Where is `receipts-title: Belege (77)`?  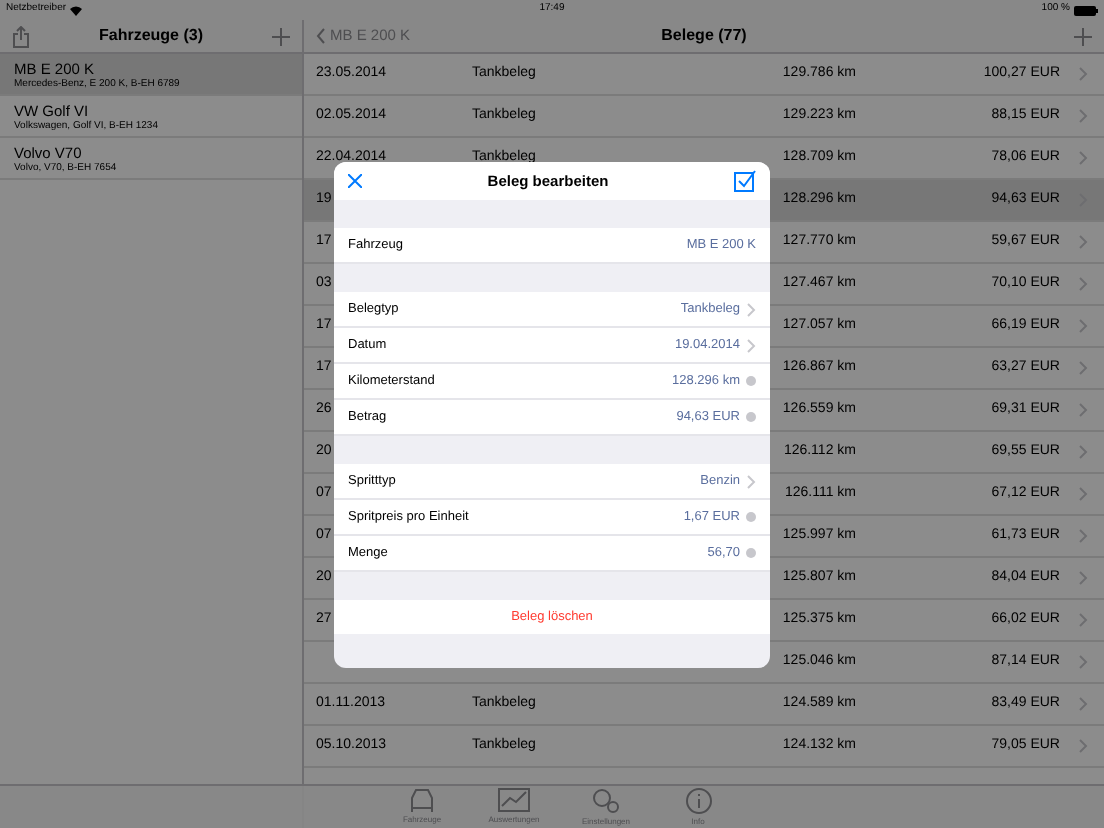
receipts-title: Belege (77) is located at coordinates (704, 36).